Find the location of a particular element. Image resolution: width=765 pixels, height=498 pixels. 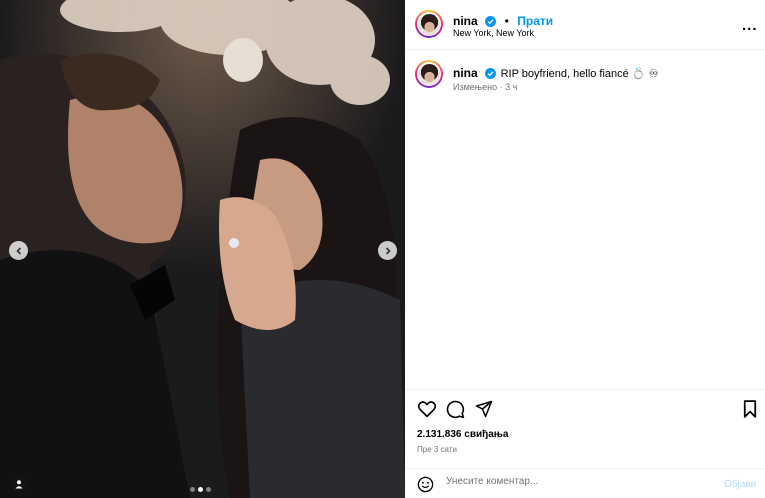

emoji-icon is located at coordinates (425, 484).